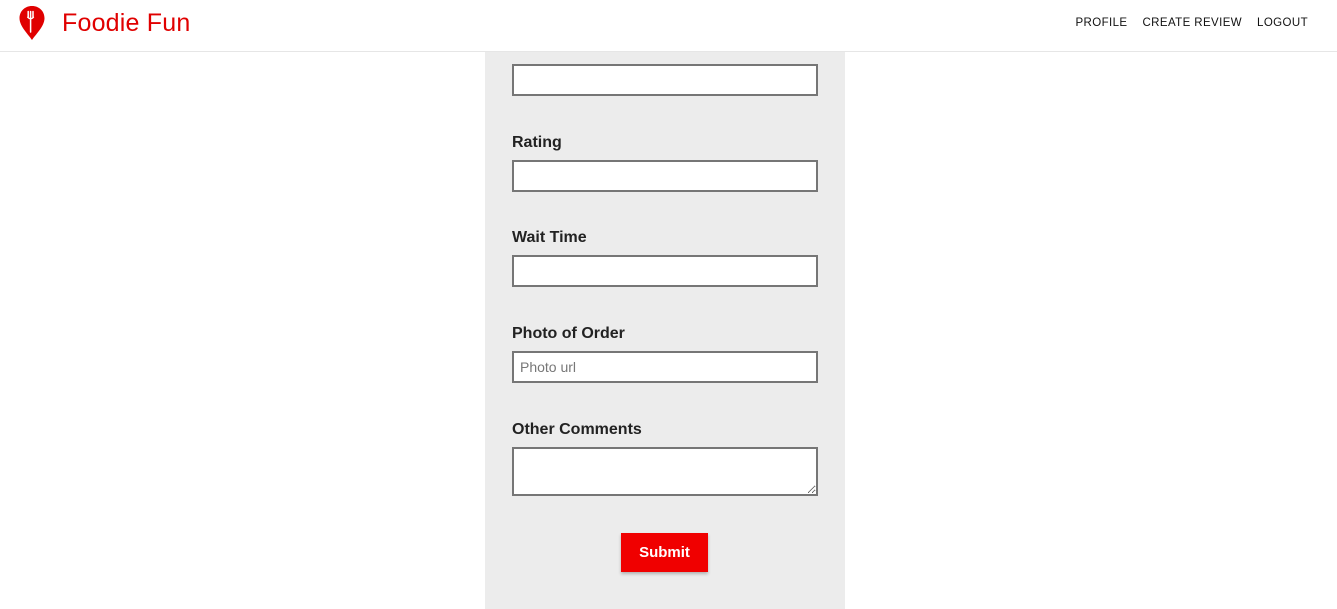  I want to click on nav-logout-link: LOGOUT, so click(1282, 23).